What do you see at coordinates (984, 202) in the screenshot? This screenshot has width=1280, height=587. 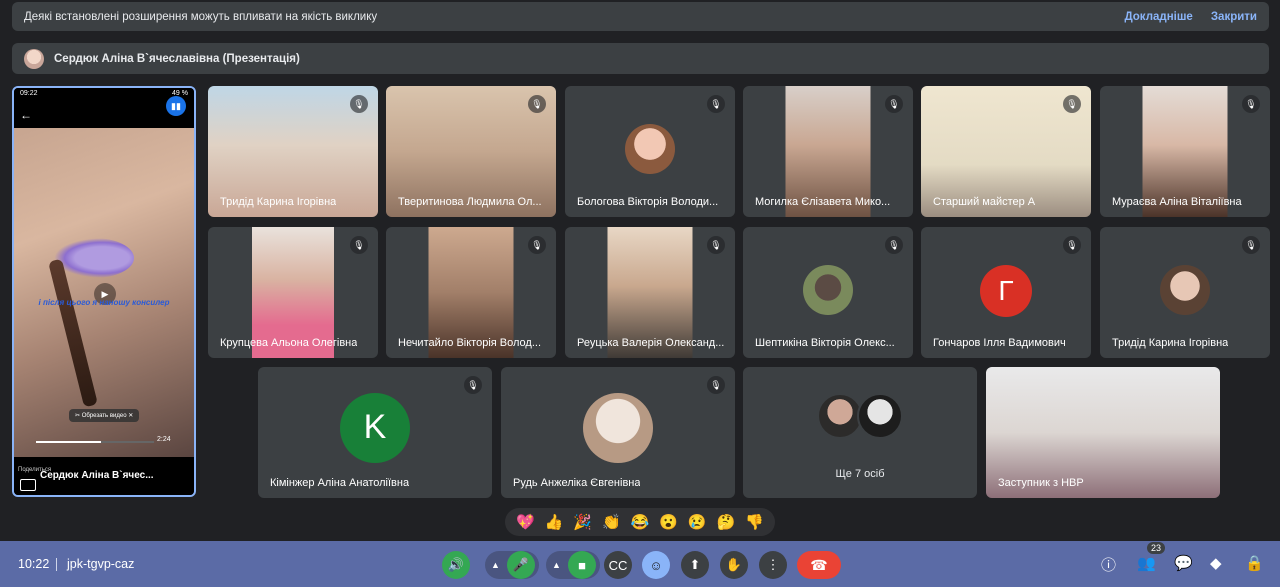 I see `participant-name: Старший майстер А` at bounding box center [984, 202].